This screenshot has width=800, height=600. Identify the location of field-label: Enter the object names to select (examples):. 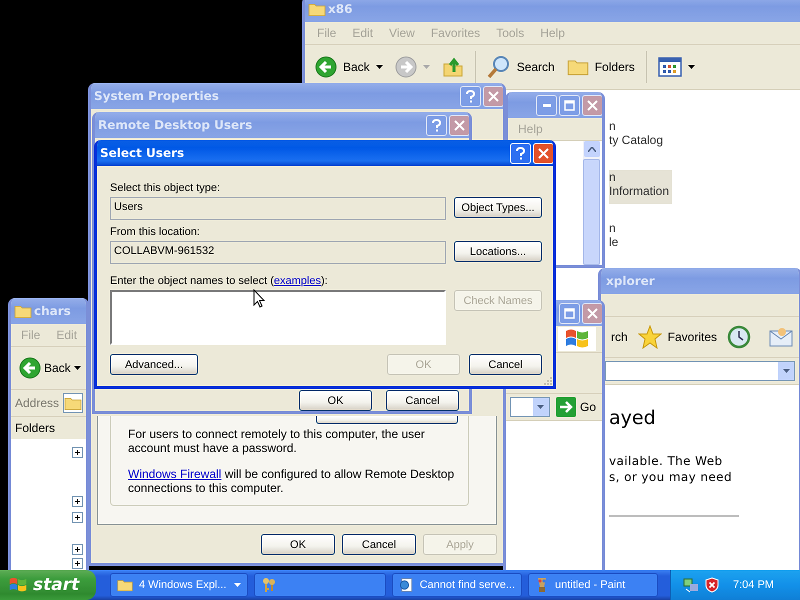
(219, 281).